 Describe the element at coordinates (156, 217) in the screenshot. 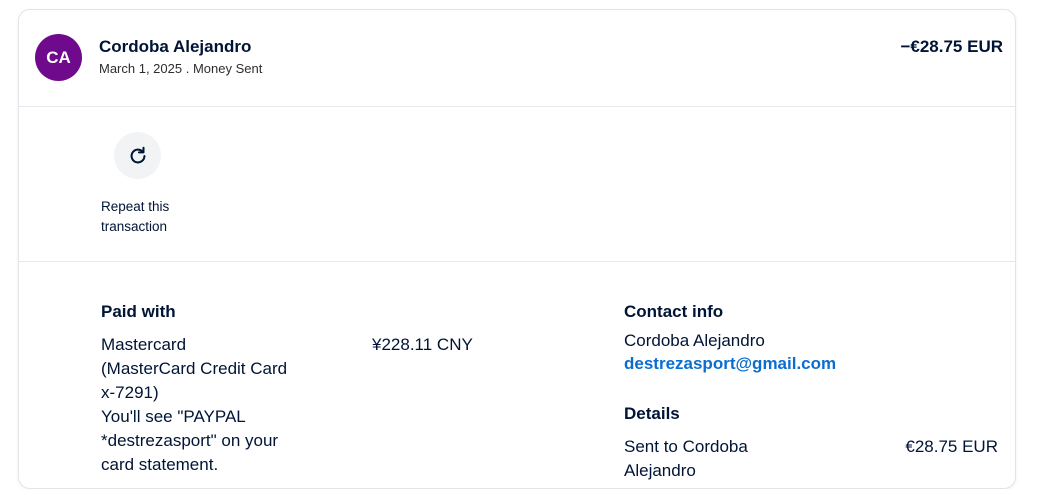

I see `repeat-transaction-label: Repeat this transaction` at that location.